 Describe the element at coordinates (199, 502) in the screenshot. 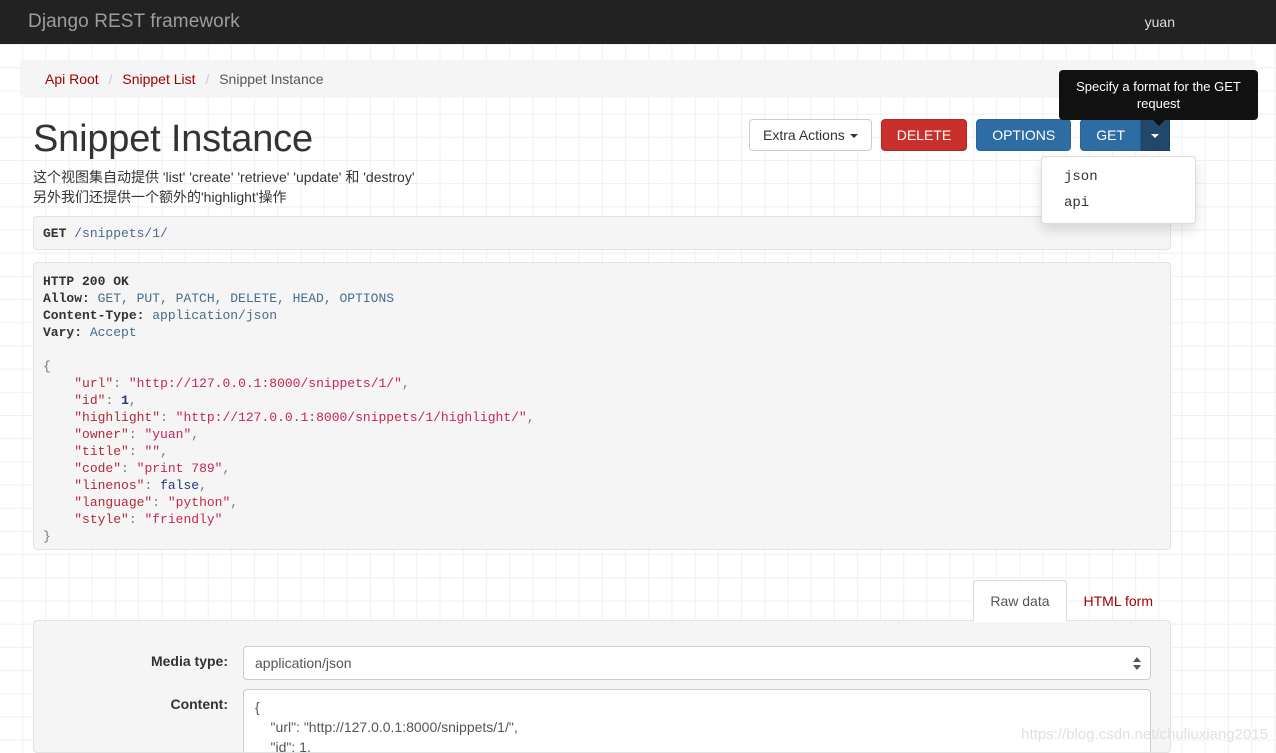

I see `json-value: "python"` at that location.